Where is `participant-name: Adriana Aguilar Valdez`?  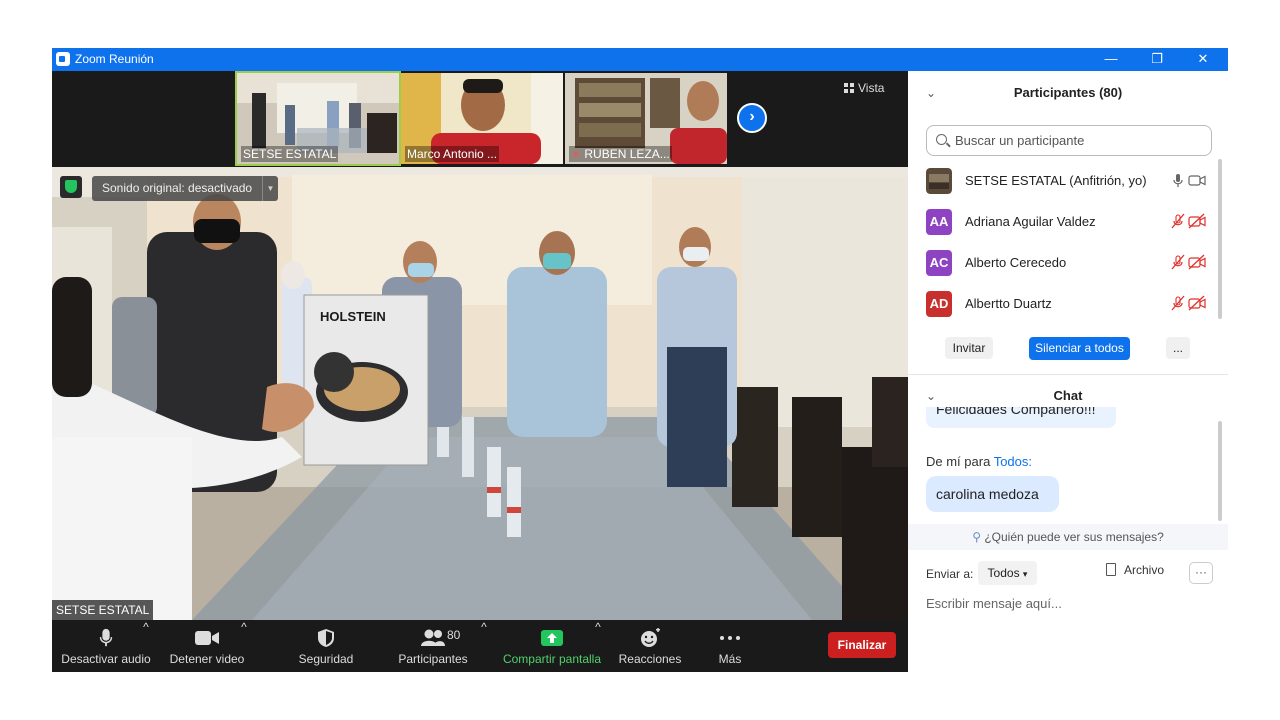
participant-name: Adriana Aguilar Valdez is located at coordinates (1030, 221).